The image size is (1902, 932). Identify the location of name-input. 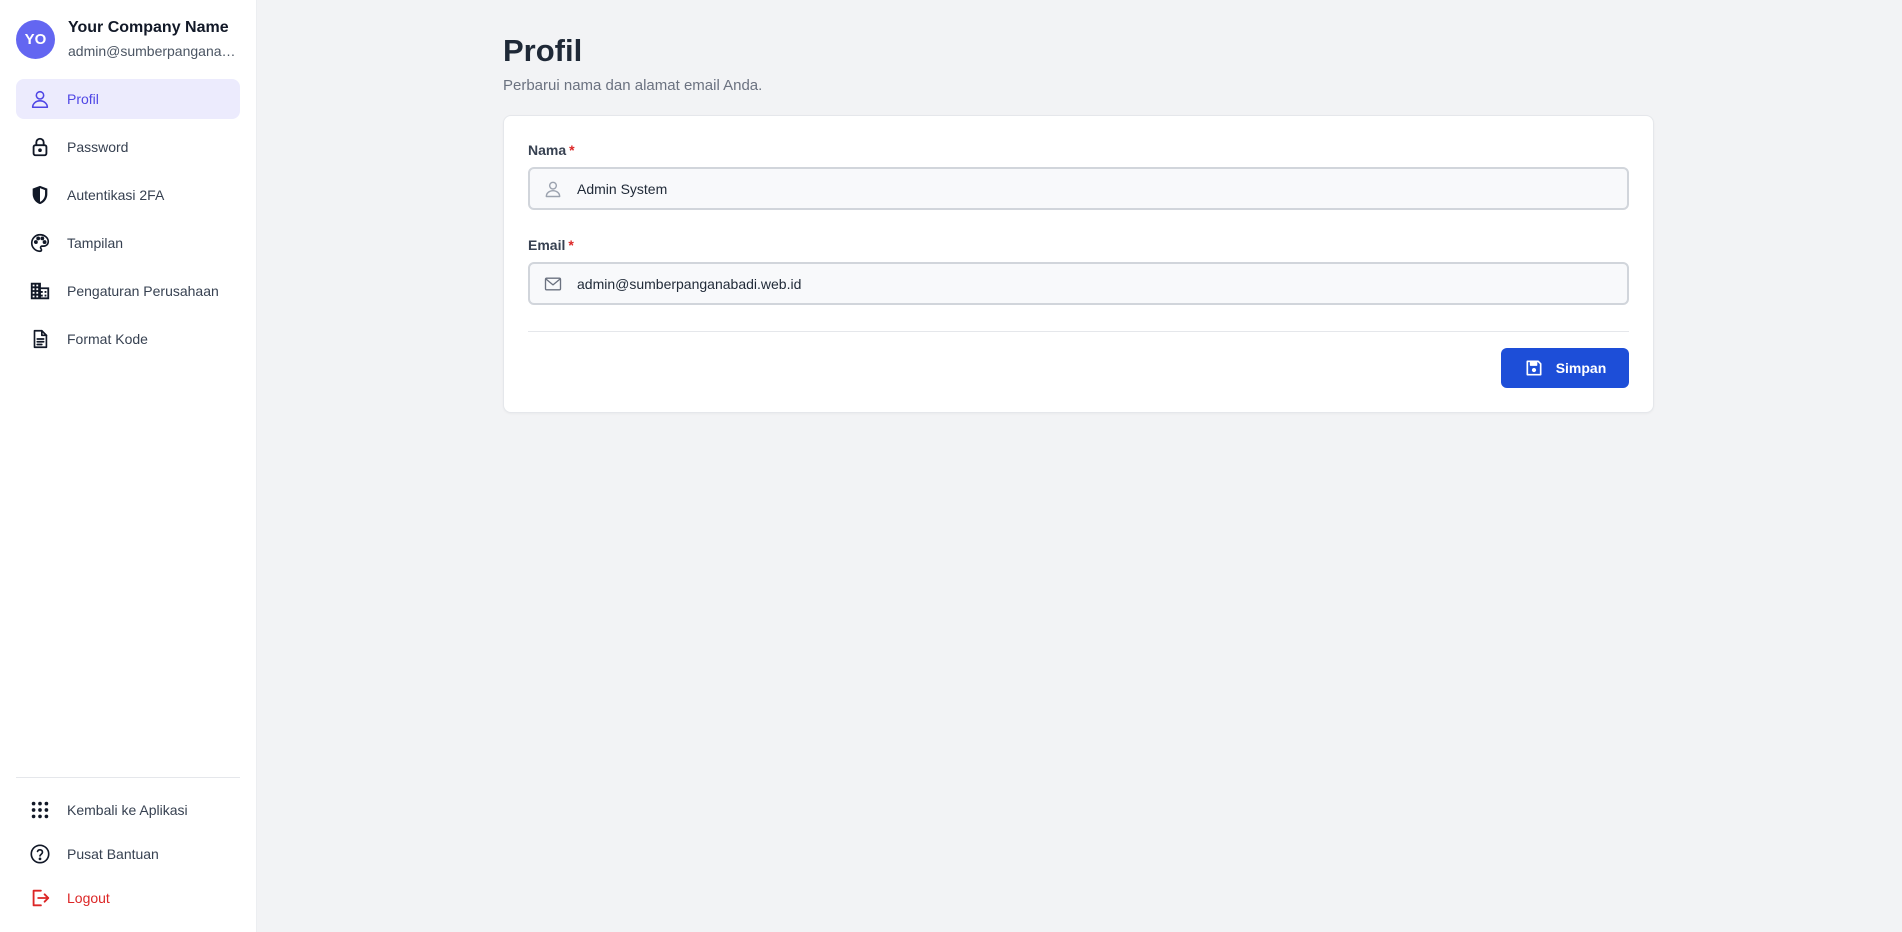
(1095, 188).